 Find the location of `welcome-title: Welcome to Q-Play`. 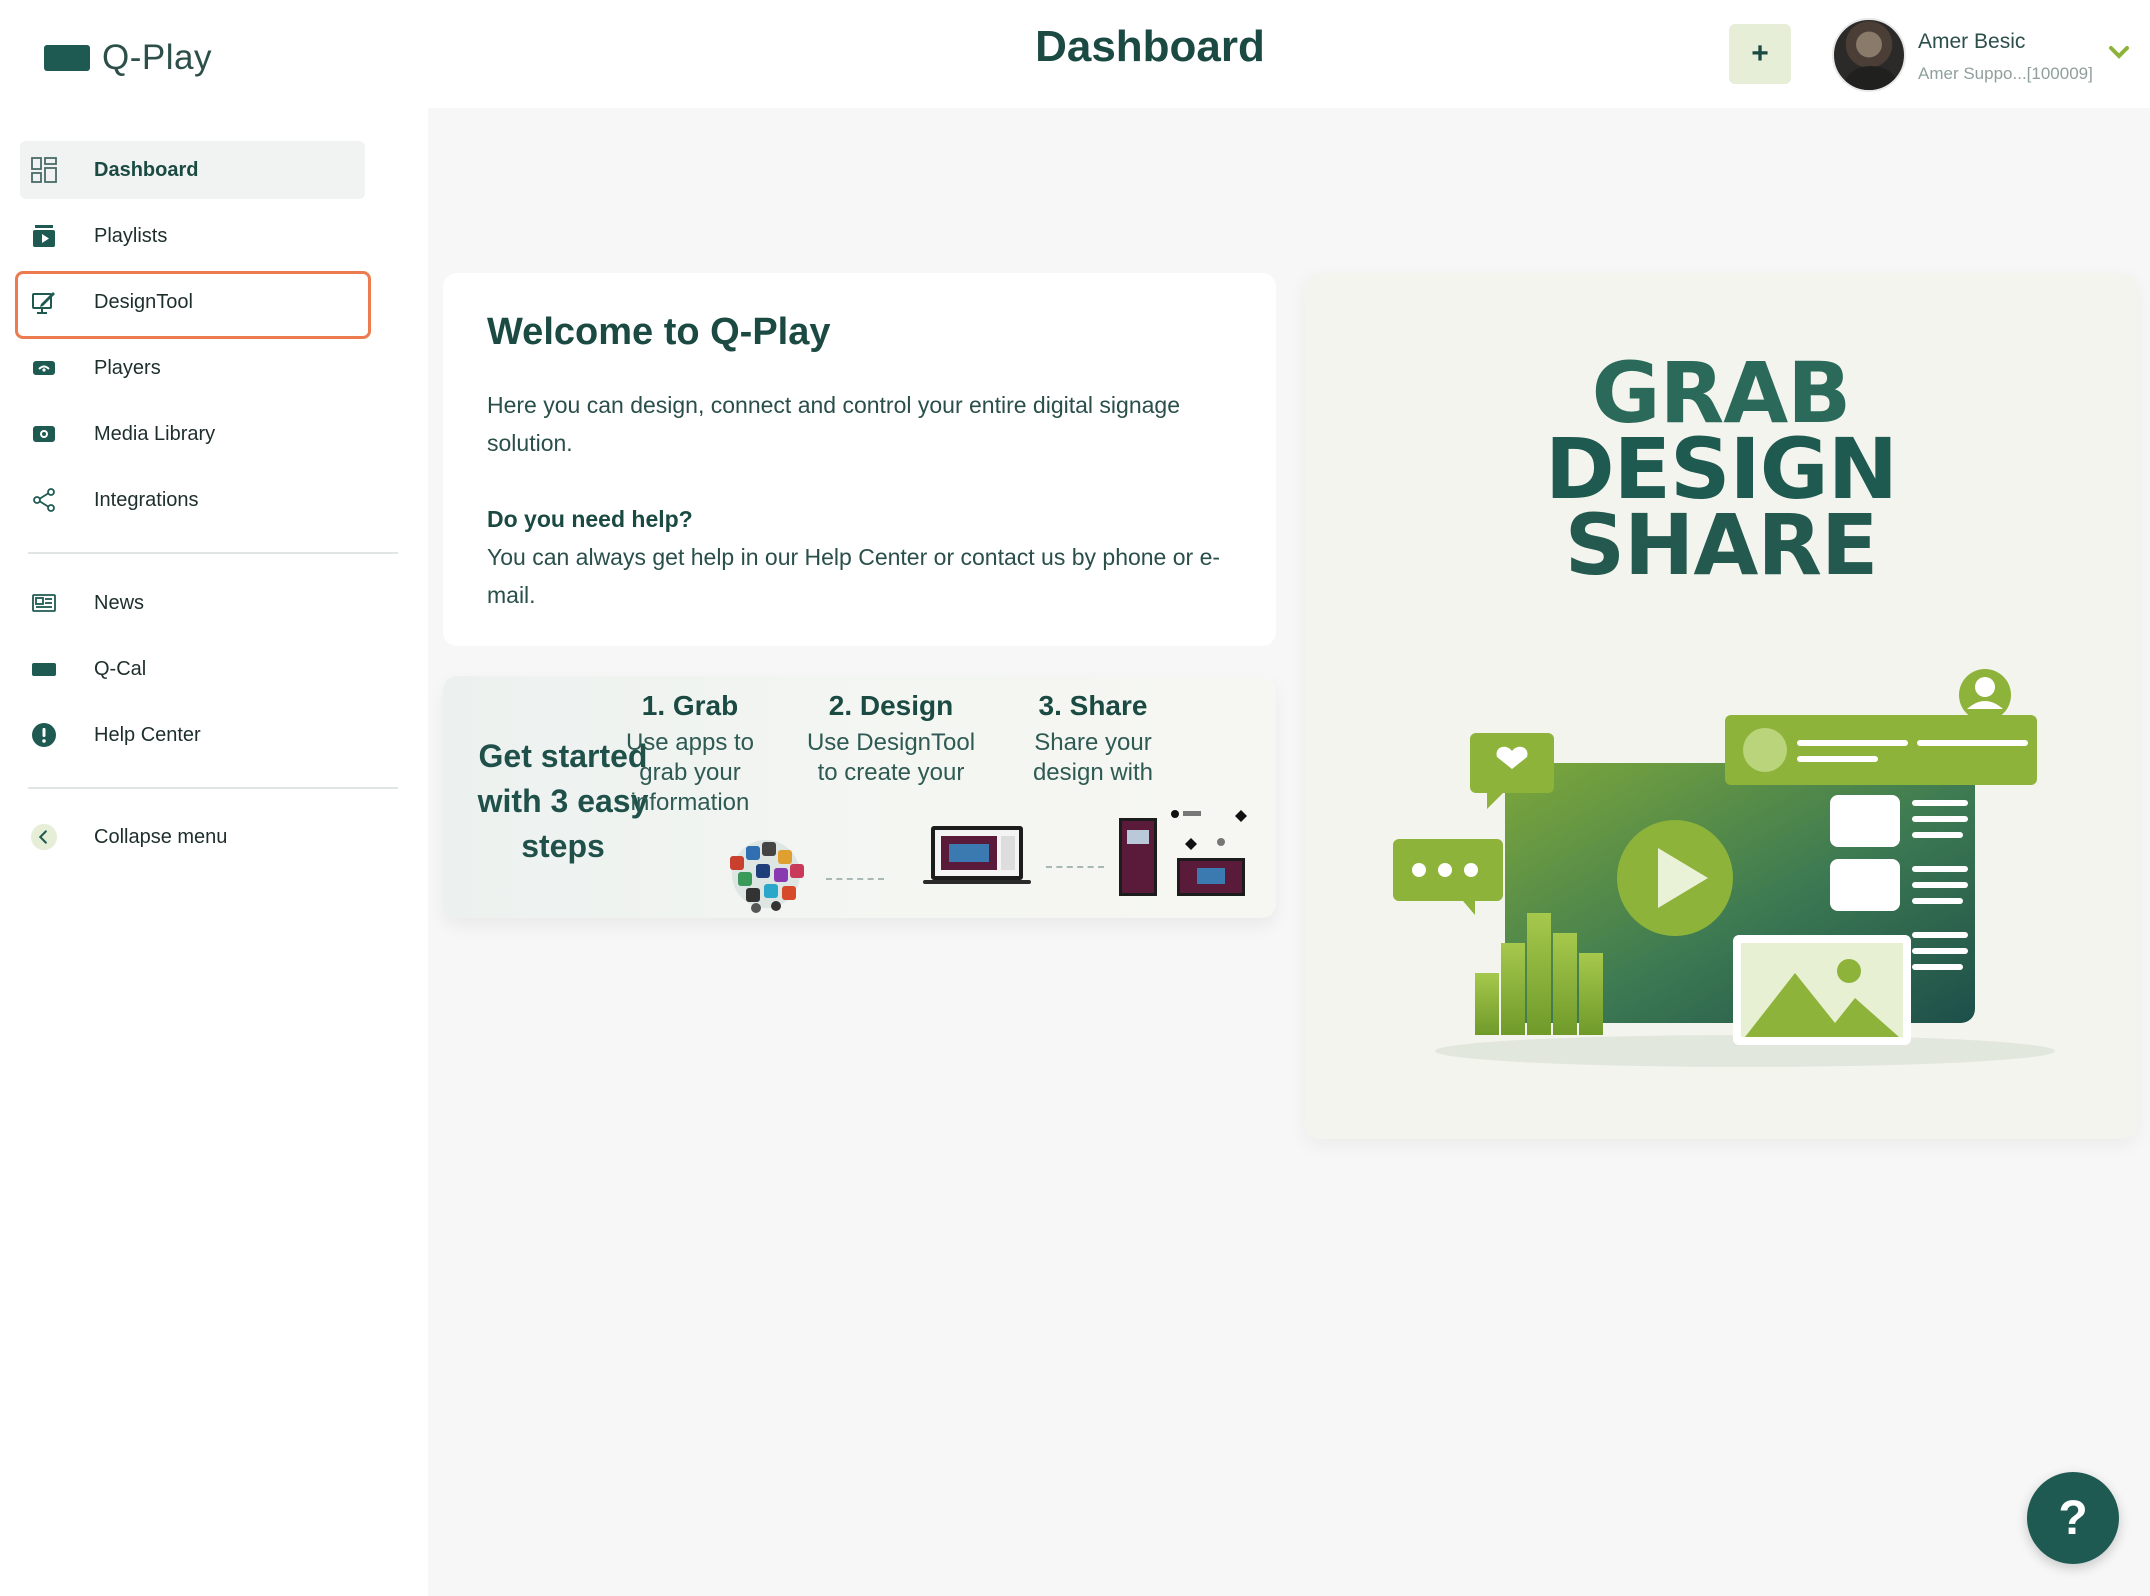

welcome-title: Welcome to Q-Play is located at coordinates (659, 332).